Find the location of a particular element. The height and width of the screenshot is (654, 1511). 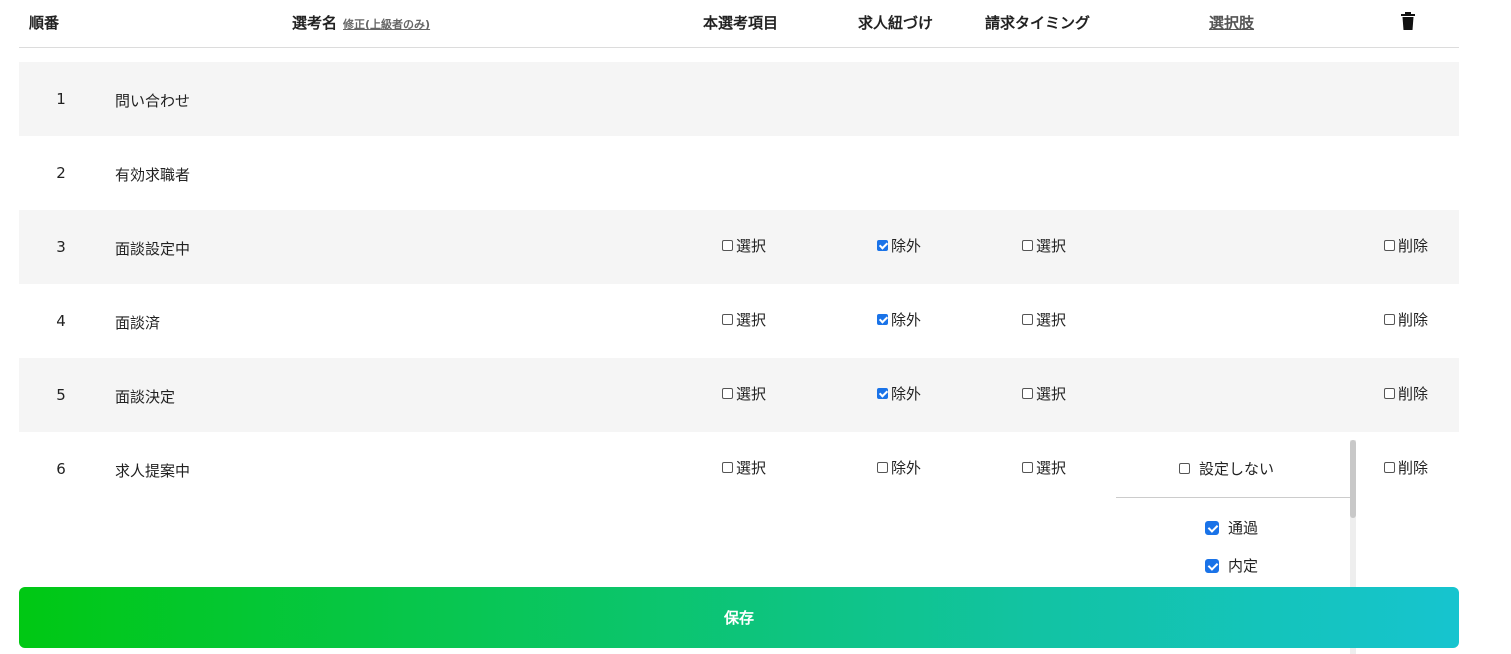

row-name: 面談済 is located at coordinates (138, 323).